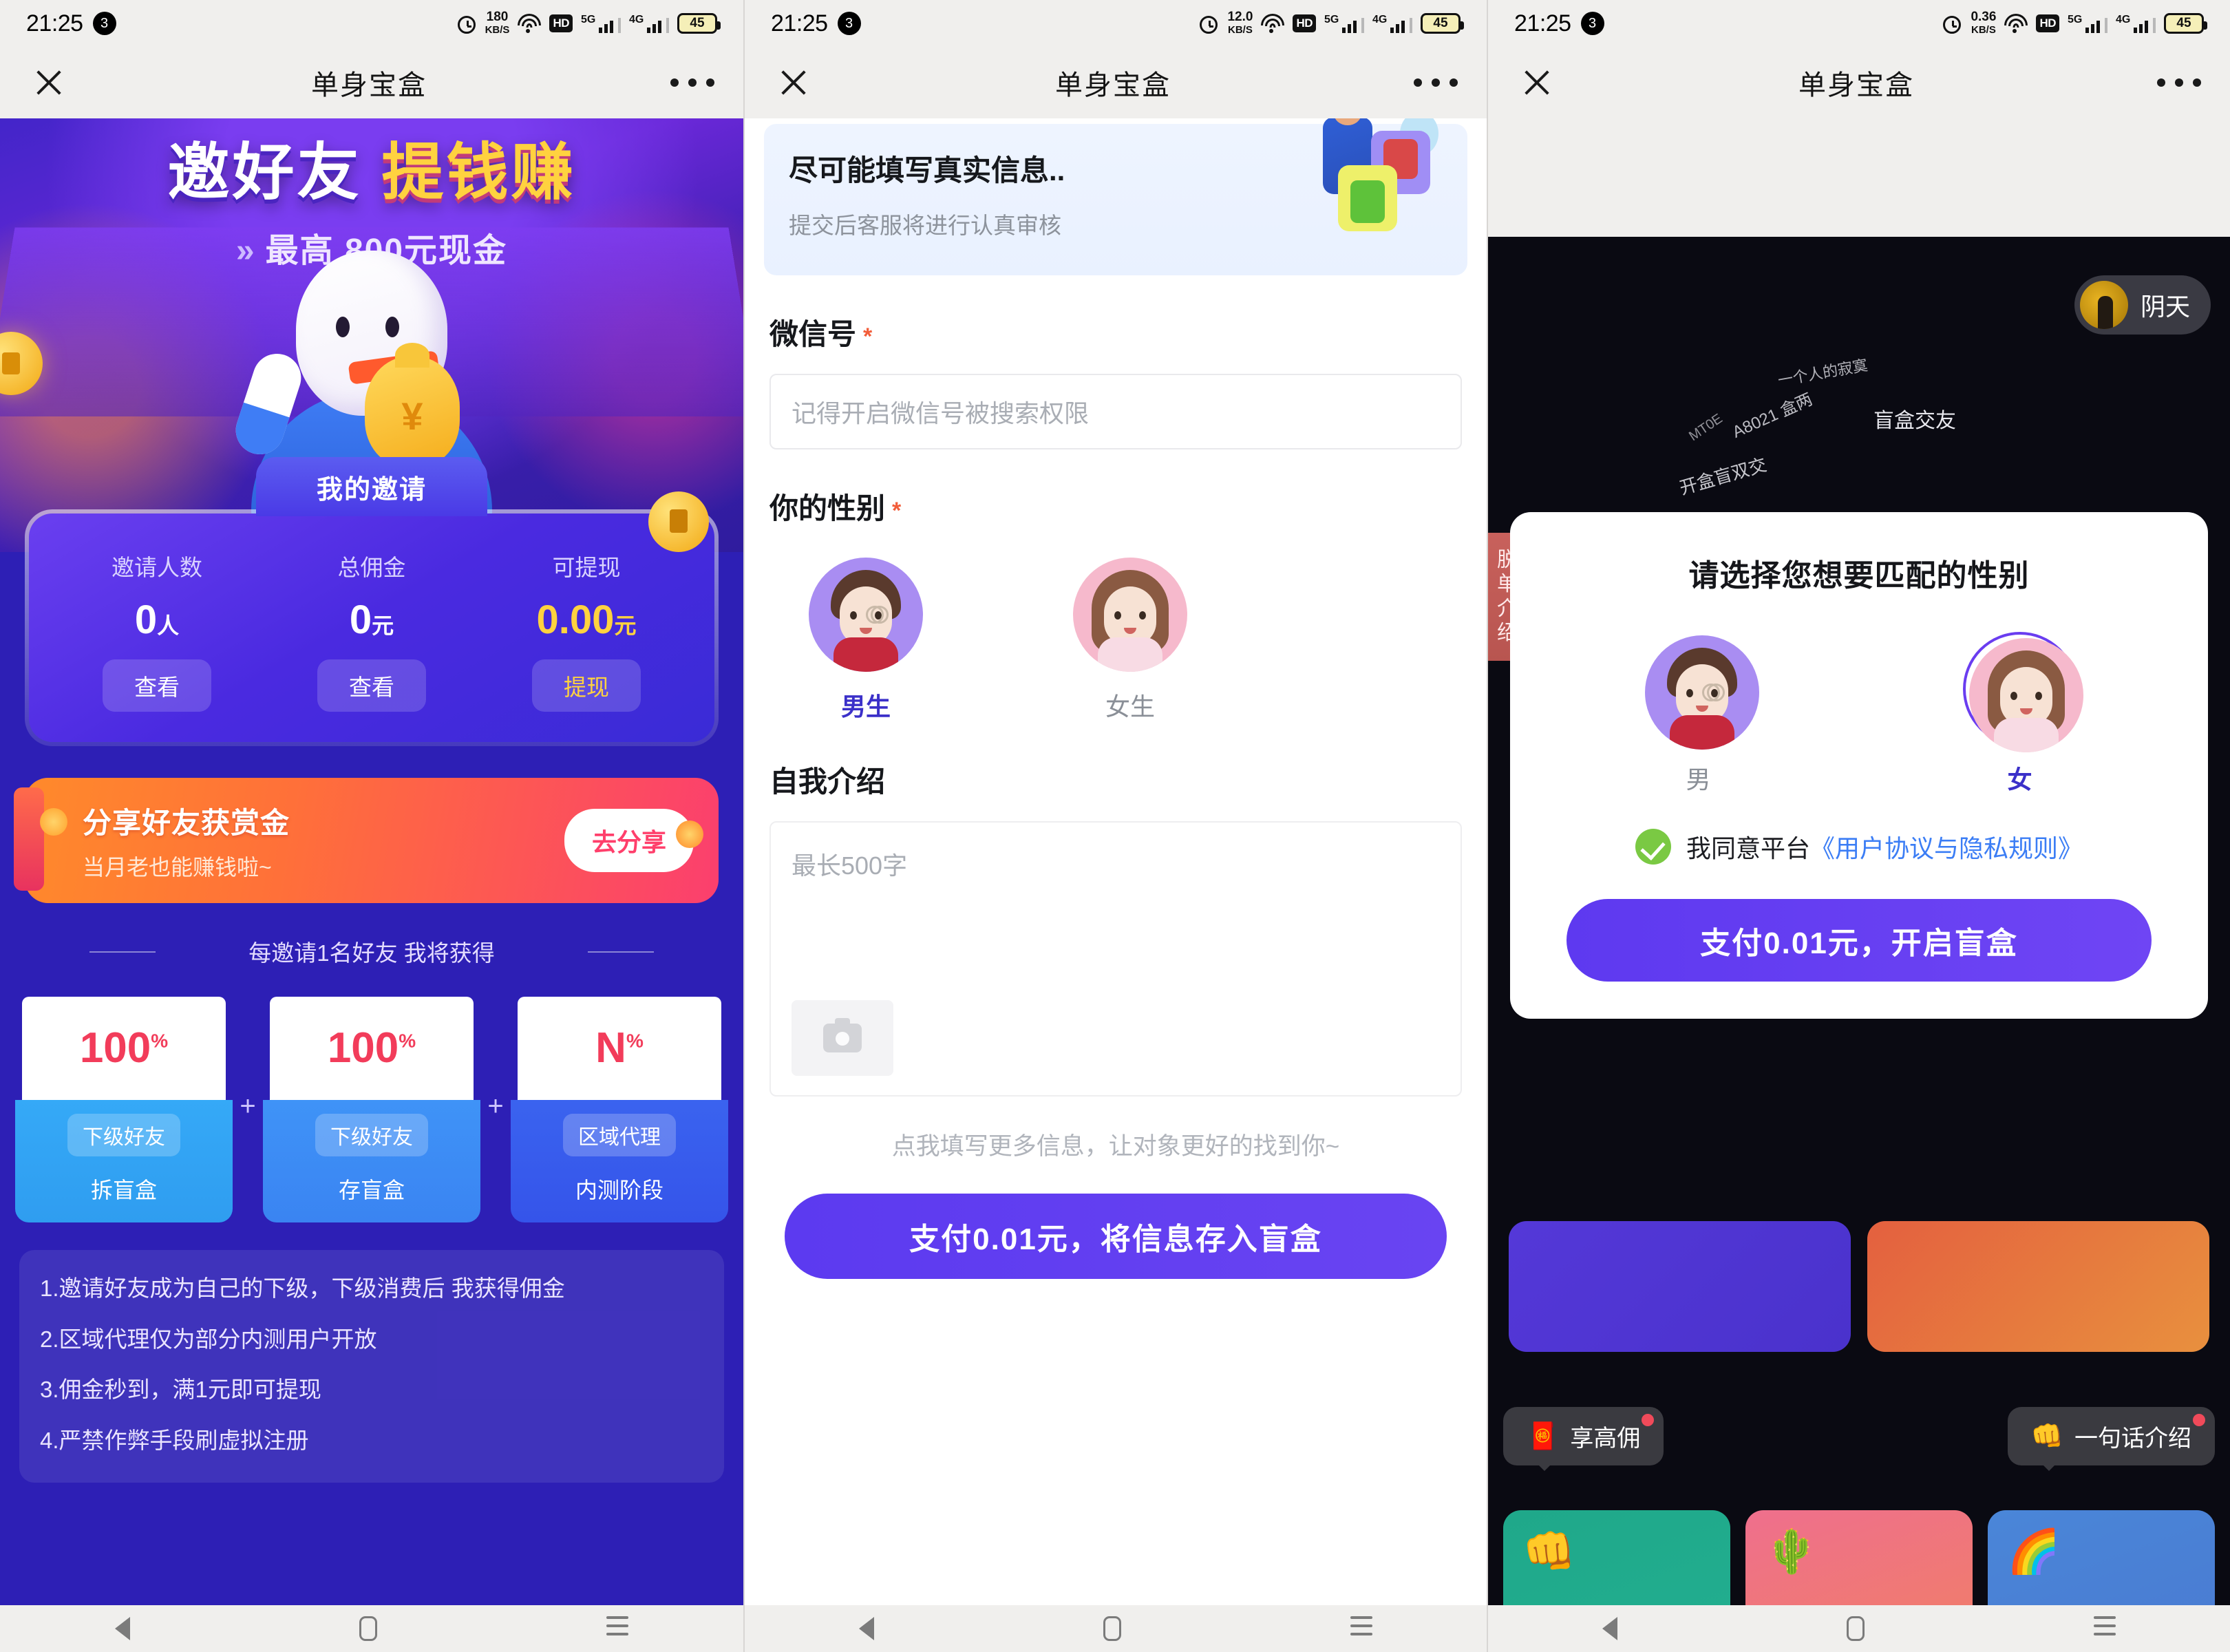  What do you see at coordinates (371, 686) in the screenshot?
I see `view-commission-button: 查看` at bounding box center [371, 686].